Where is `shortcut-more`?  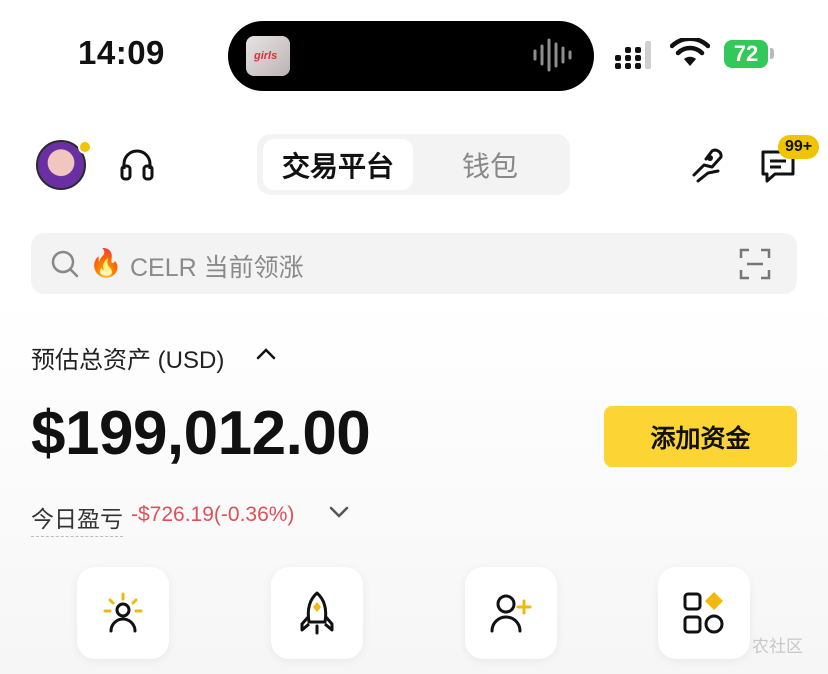 shortcut-more is located at coordinates (704, 613).